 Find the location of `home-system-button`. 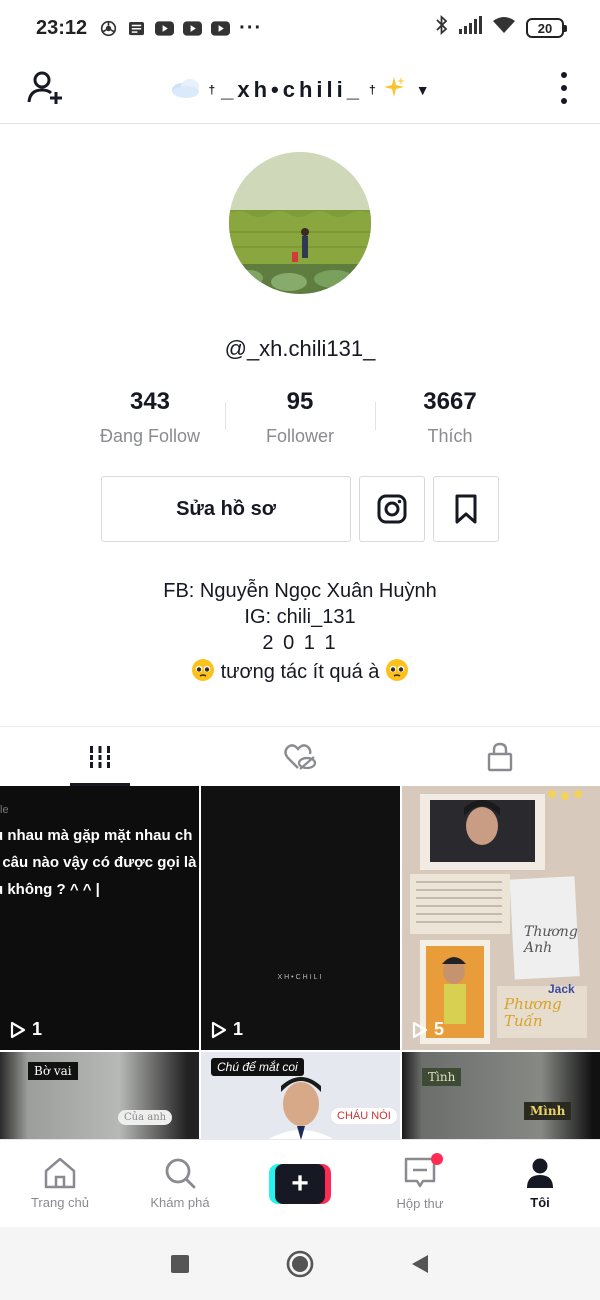

home-system-button is located at coordinates (300, 1264).